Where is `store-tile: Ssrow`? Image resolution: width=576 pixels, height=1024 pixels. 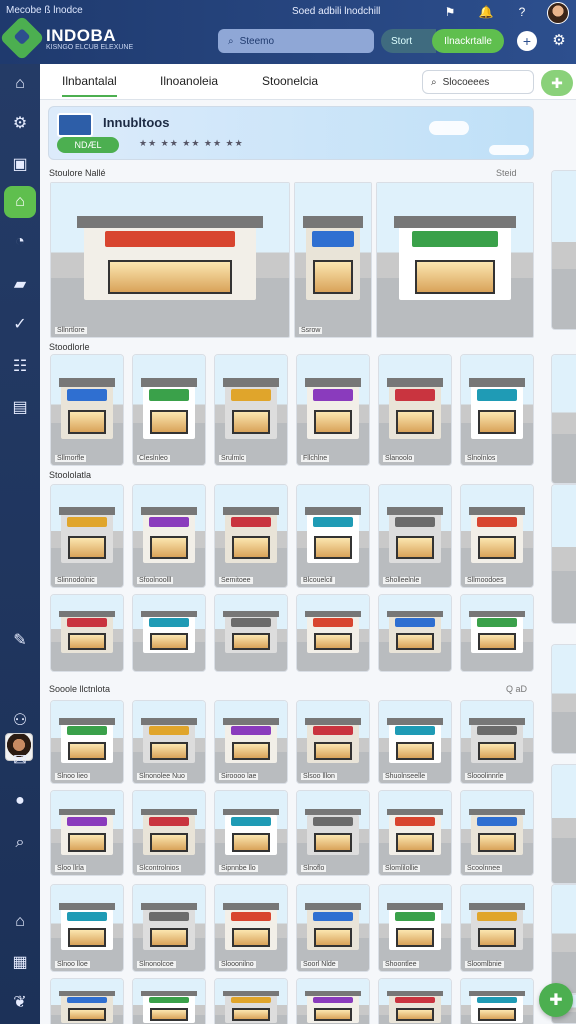 store-tile: Ssrow is located at coordinates (333, 260).